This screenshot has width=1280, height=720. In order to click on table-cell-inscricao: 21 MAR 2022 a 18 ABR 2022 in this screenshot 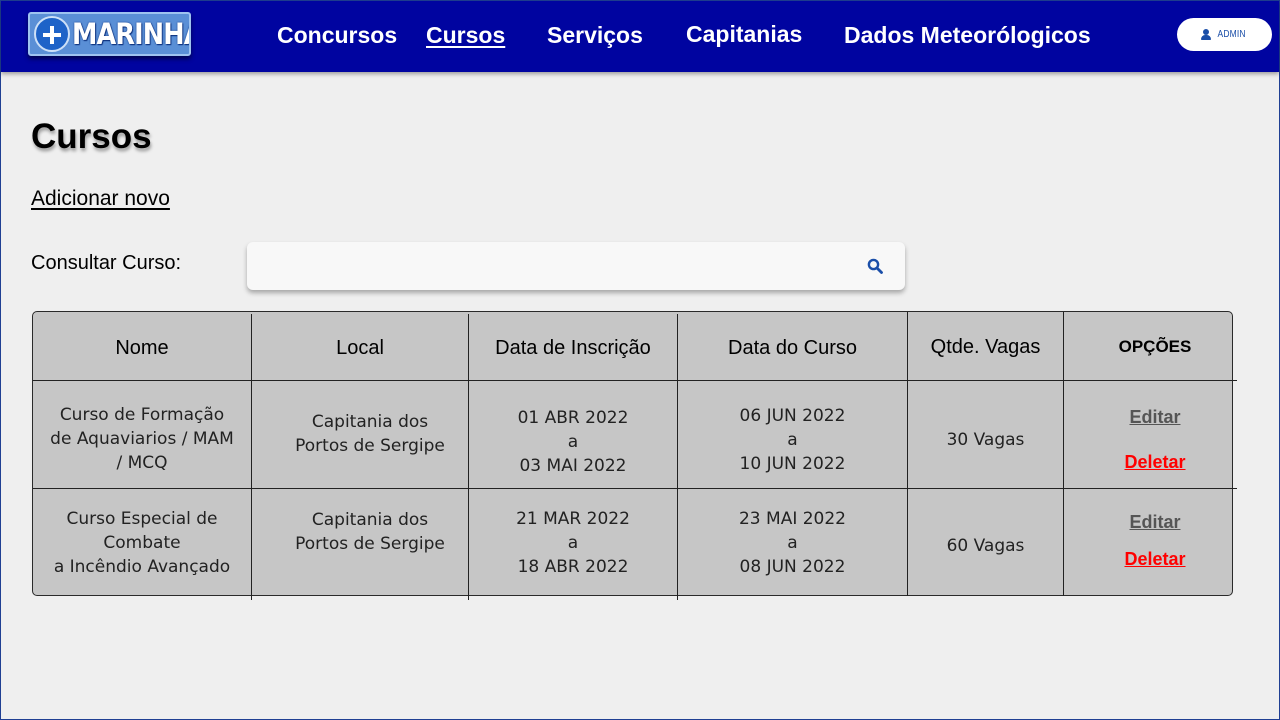, I will do `click(573, 543)`.